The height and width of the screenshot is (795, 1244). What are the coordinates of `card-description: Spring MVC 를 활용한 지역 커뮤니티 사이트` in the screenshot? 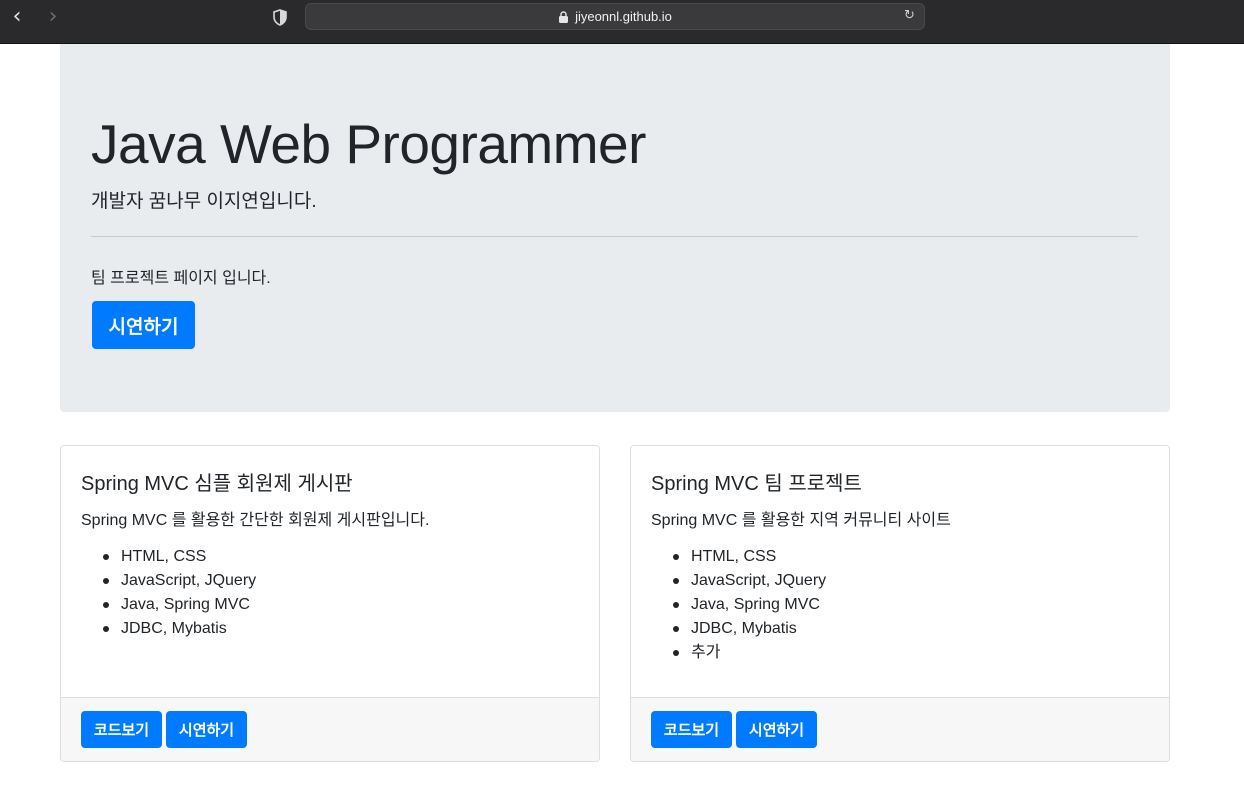 It's located at (801, 520).